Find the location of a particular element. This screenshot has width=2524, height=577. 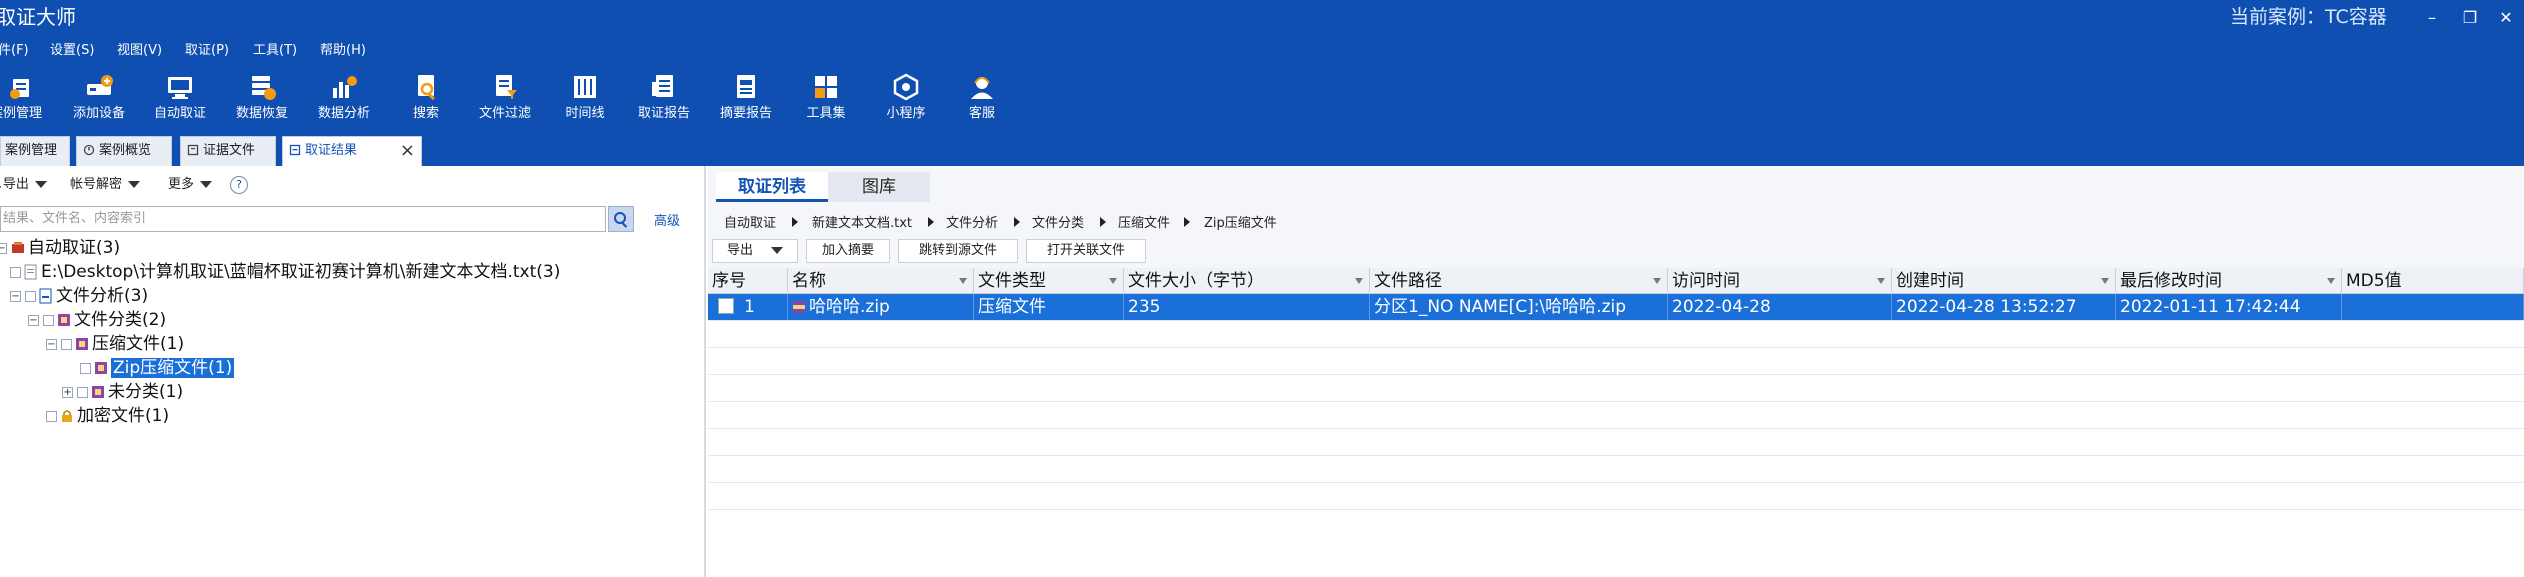

expand-icon: + is located at coordinates (67, 392).